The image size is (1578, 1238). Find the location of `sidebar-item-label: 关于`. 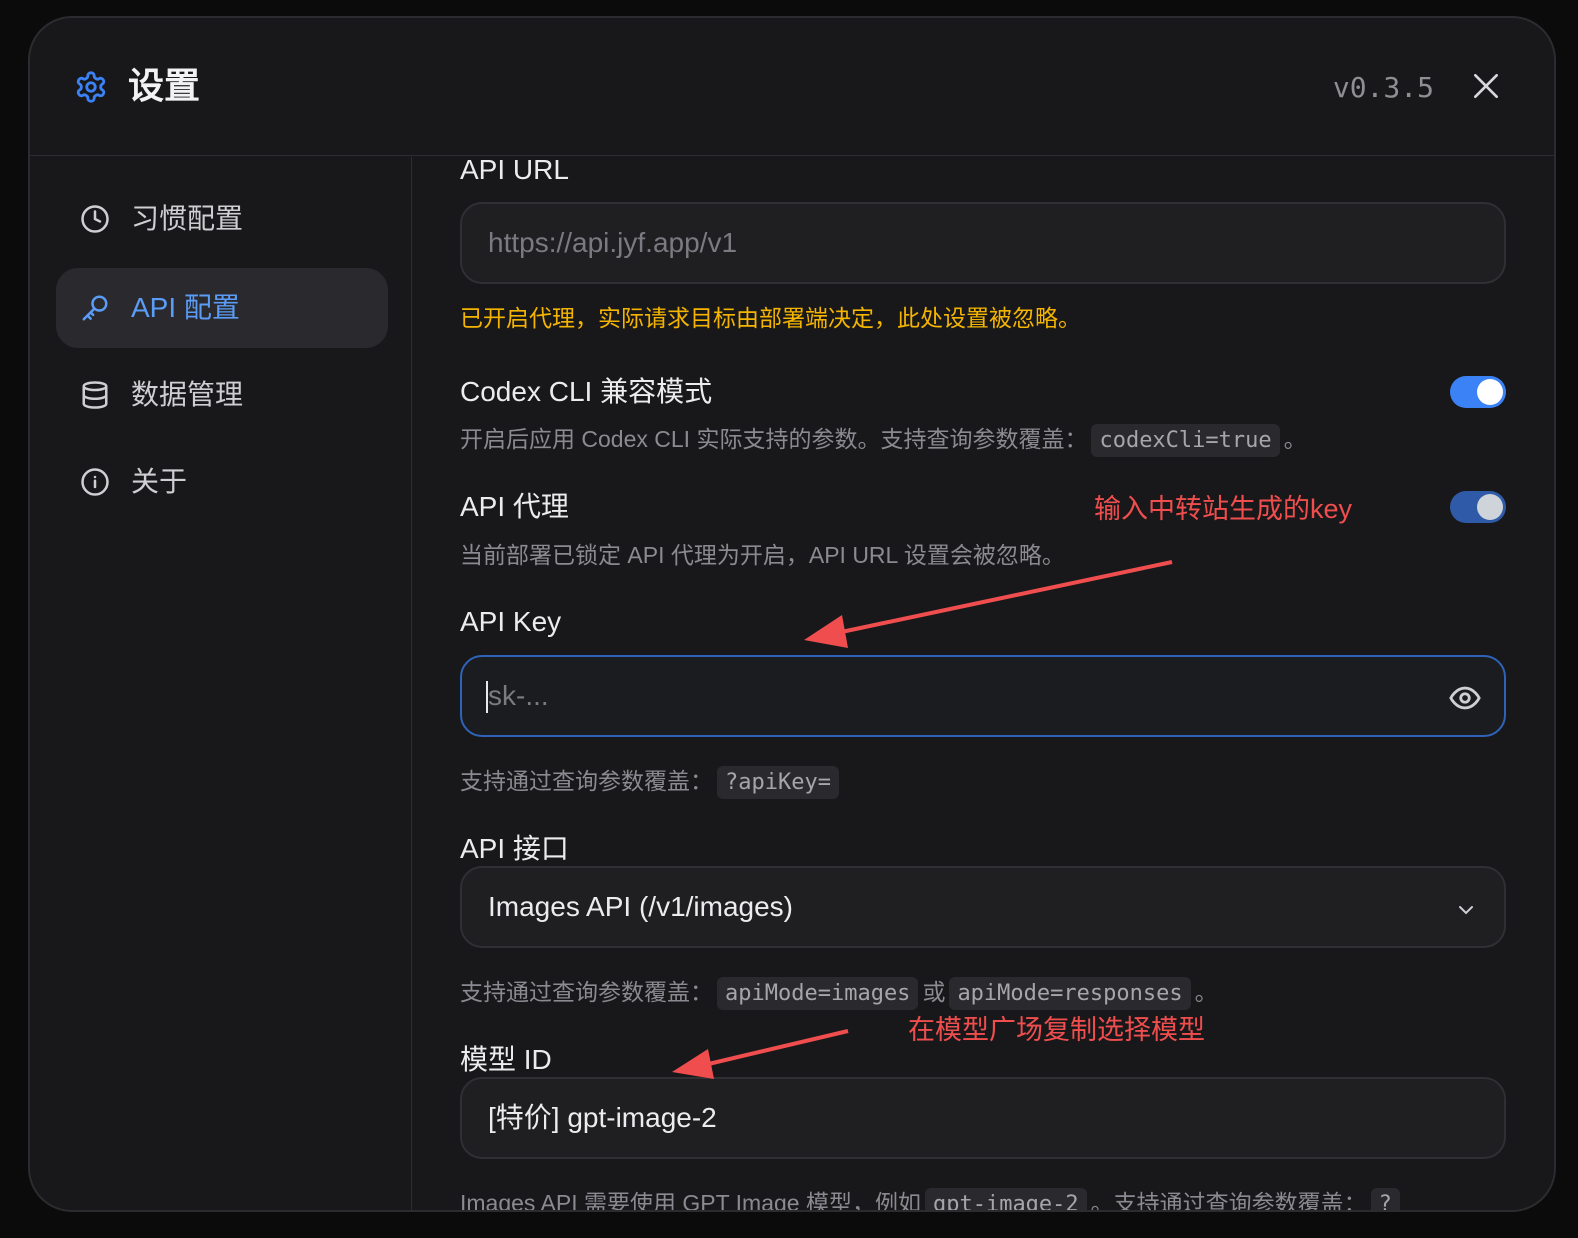

sidebar-item-label: 关于 is located at coordinates (159, 481).